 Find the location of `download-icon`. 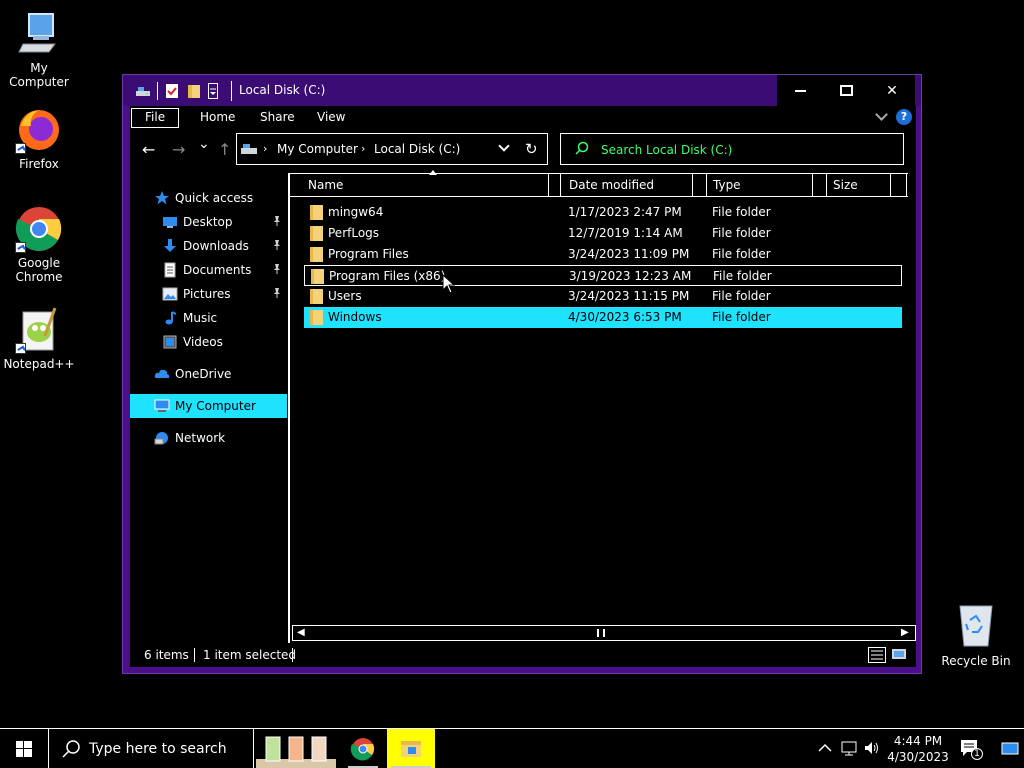

download-icon is located at coordinates (170, 246).